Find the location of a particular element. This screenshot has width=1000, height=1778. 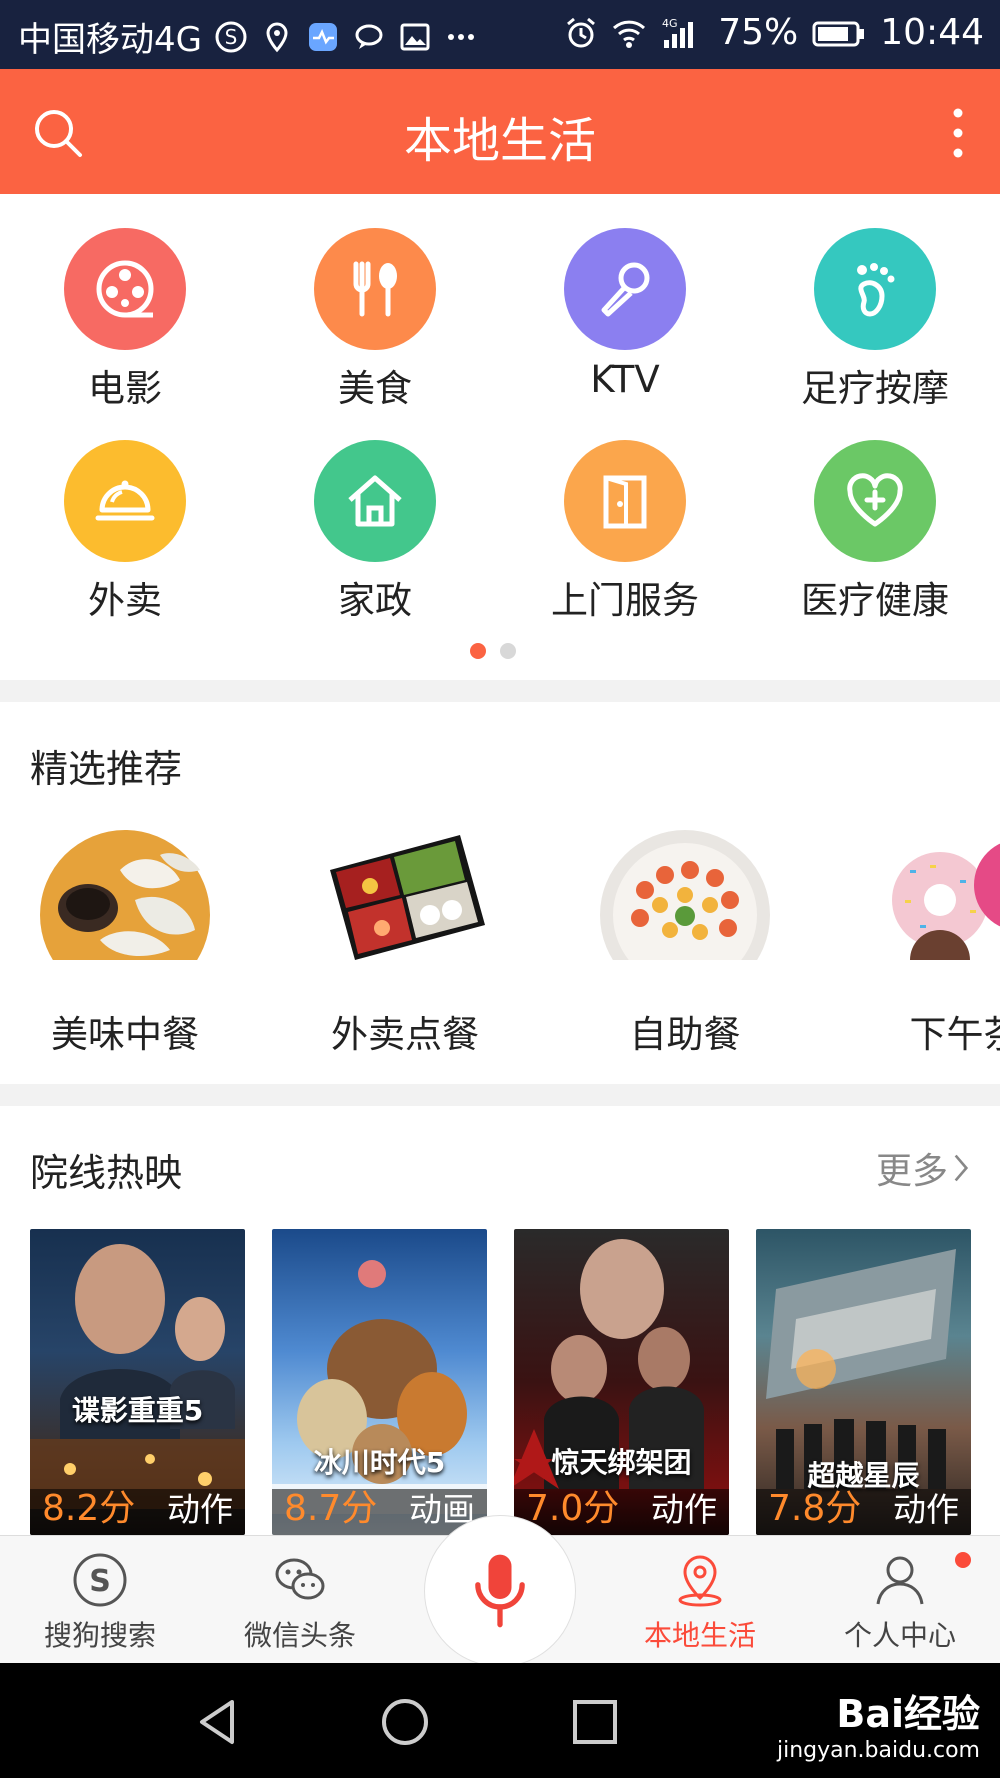

dumplings-image is located at coordinates (125, 915).